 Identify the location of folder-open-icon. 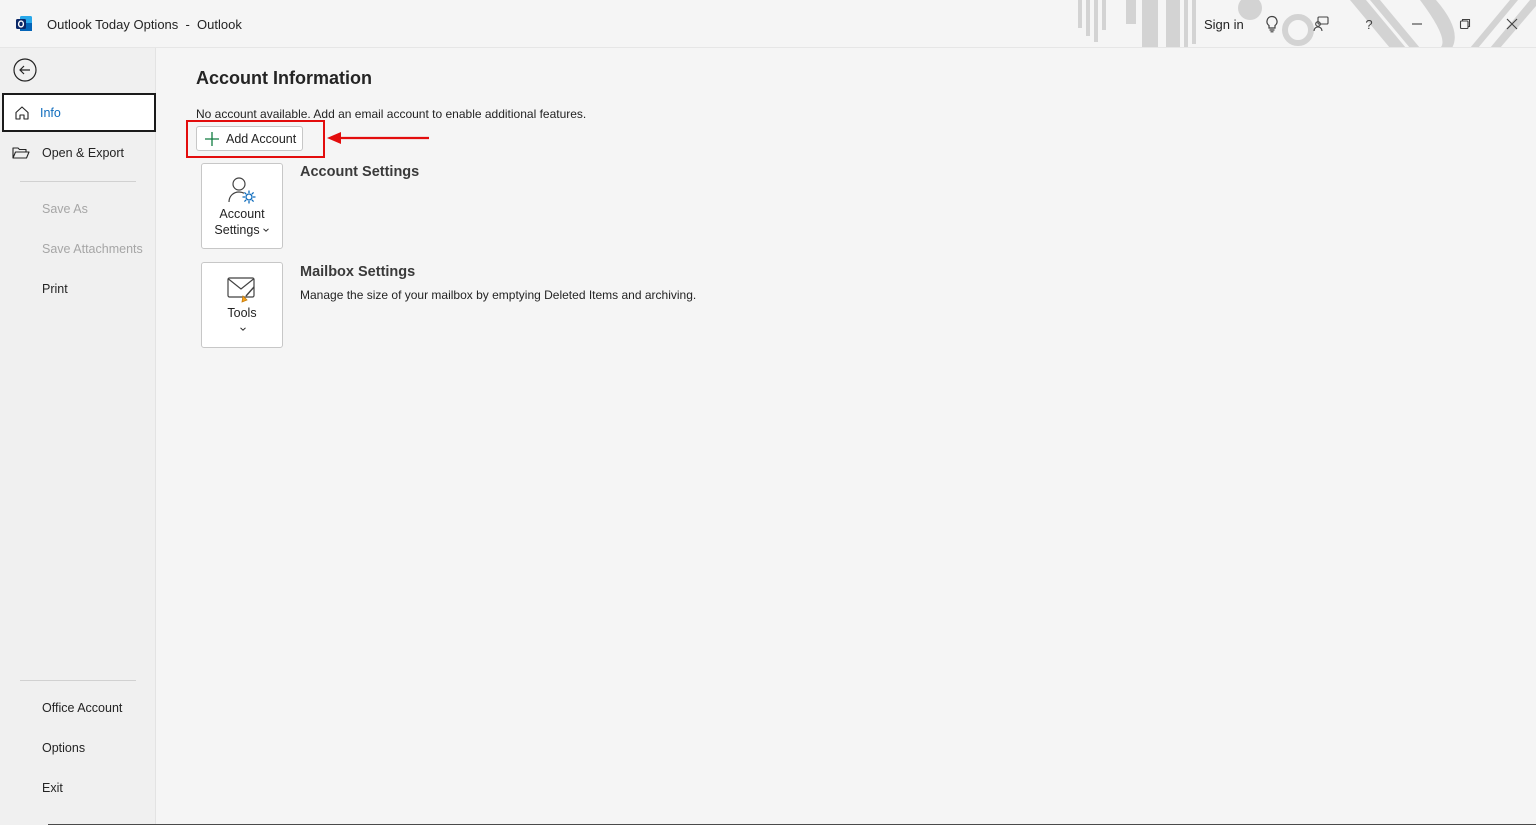
(21, 153).